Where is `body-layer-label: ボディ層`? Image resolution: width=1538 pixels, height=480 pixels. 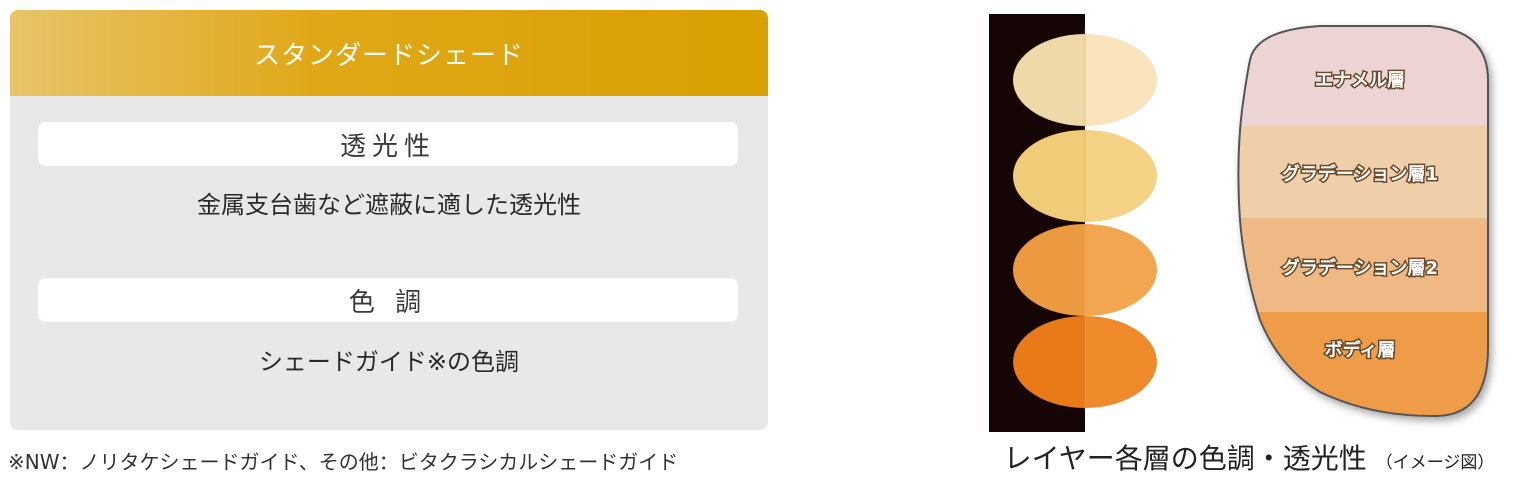 body-layer-label: ボディ層 is located at coordinates (1360, 350).